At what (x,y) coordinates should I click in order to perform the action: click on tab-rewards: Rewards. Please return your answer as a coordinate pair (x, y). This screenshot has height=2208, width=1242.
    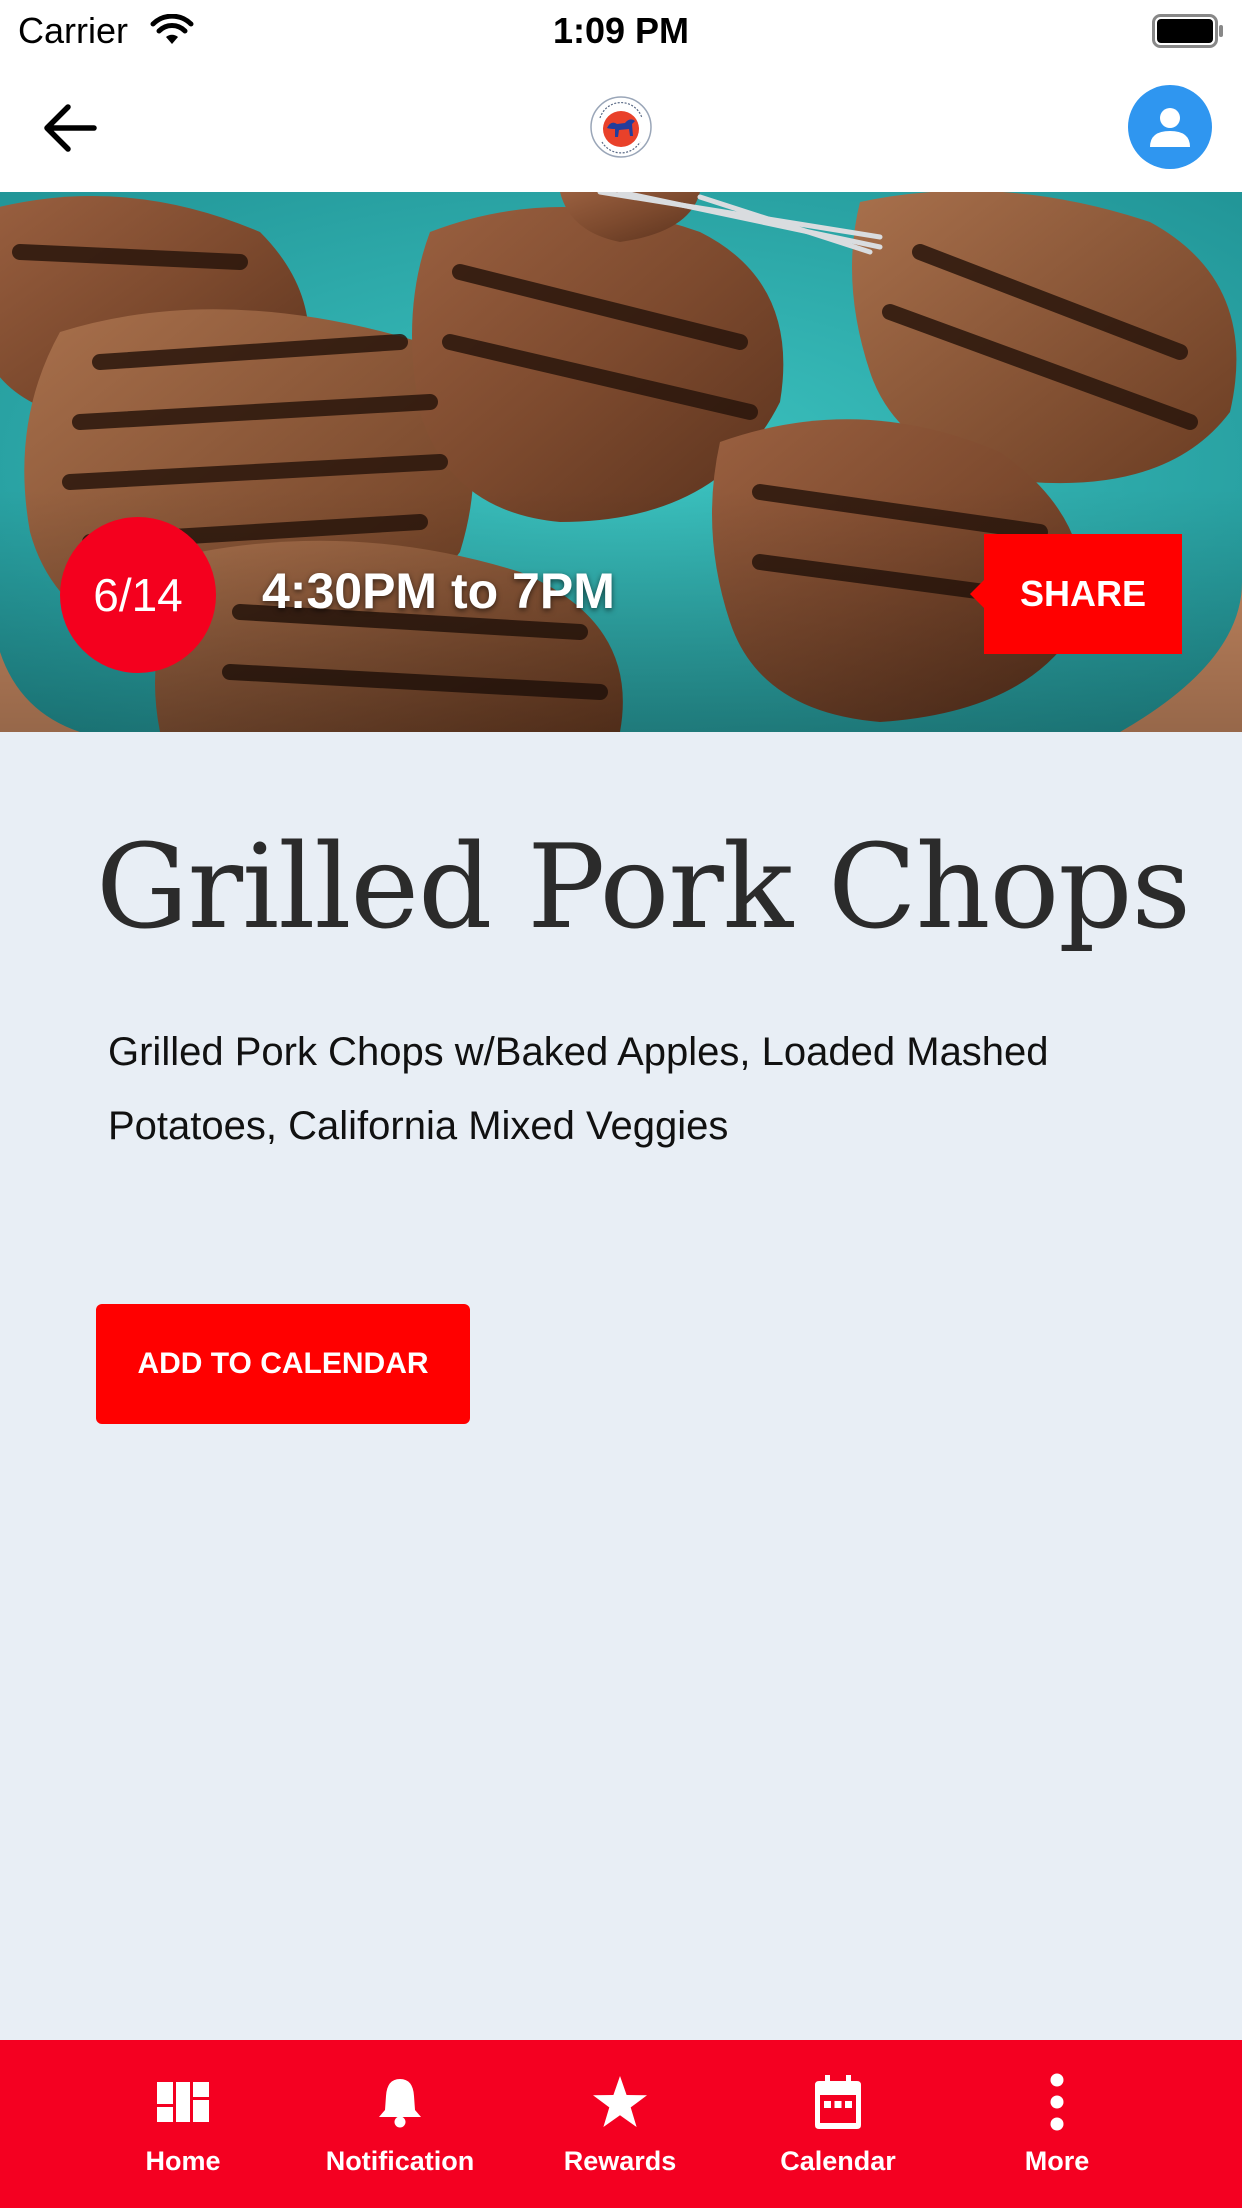
    Looking at the image, I should click on (620, 2124).